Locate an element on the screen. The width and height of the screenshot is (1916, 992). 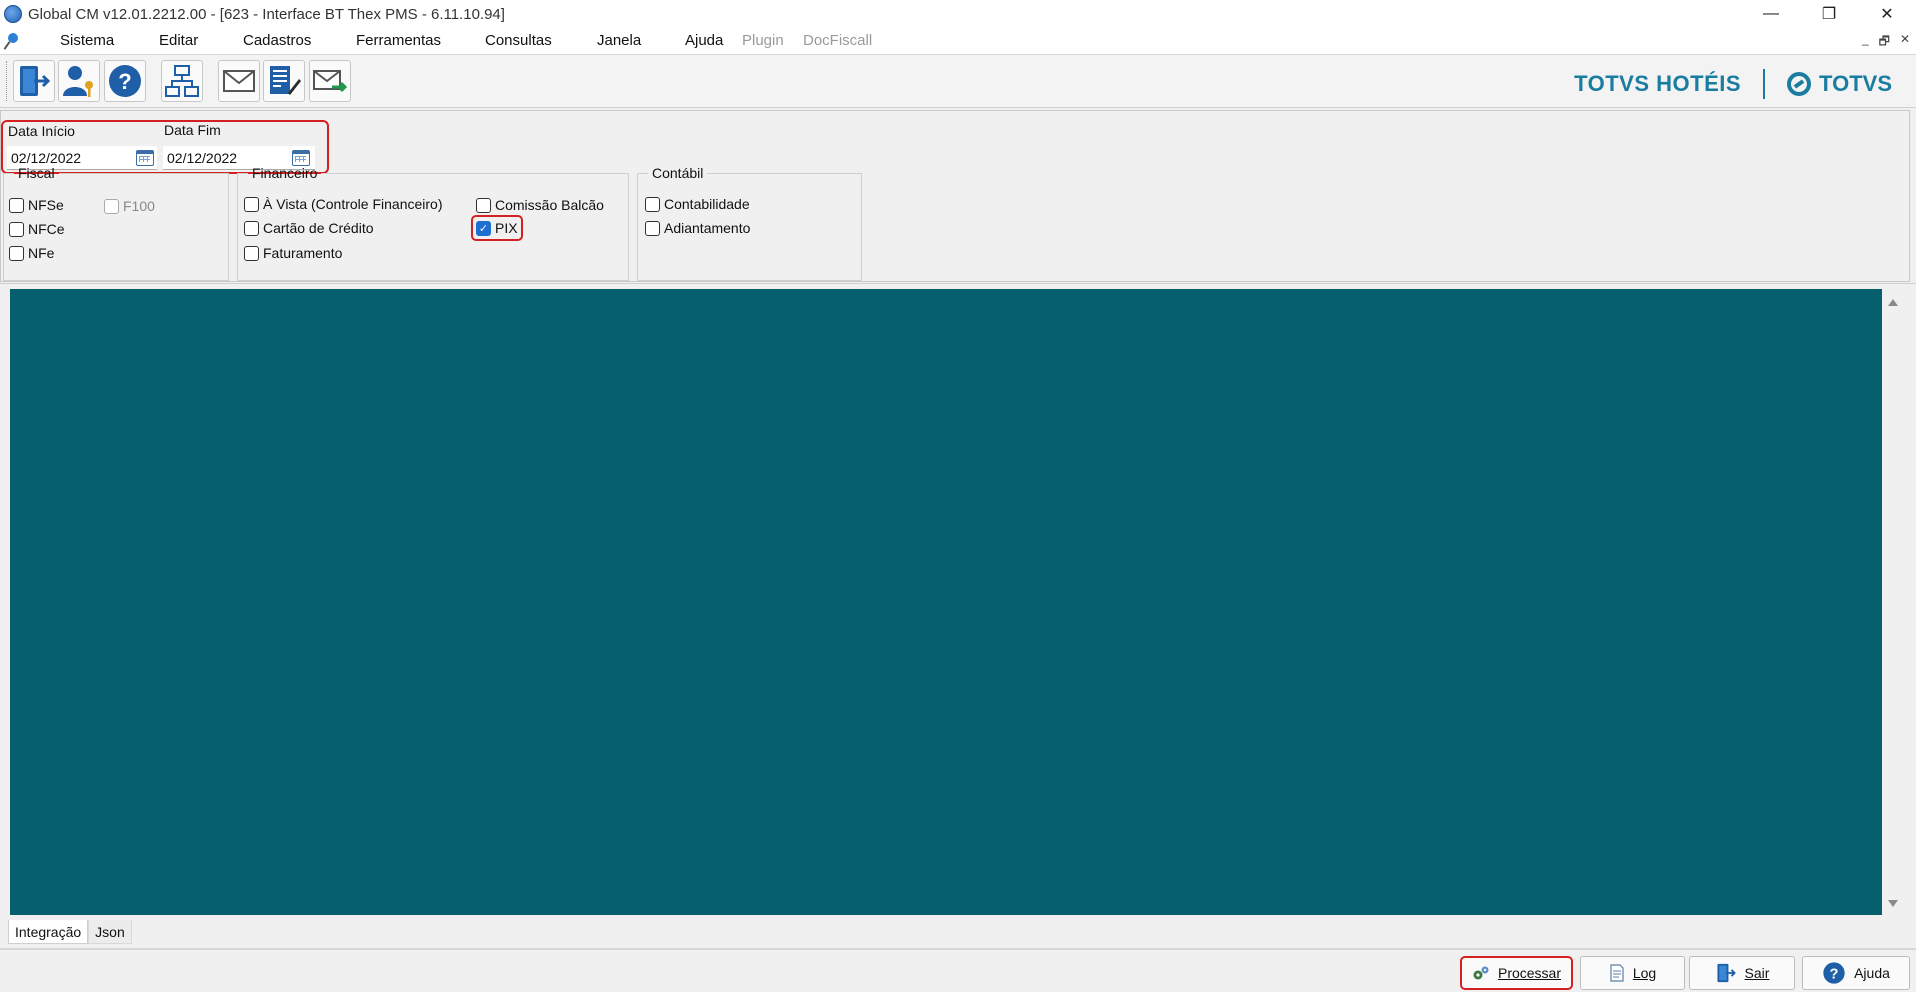
log-button: Log is located at coordinates (1632, 973).